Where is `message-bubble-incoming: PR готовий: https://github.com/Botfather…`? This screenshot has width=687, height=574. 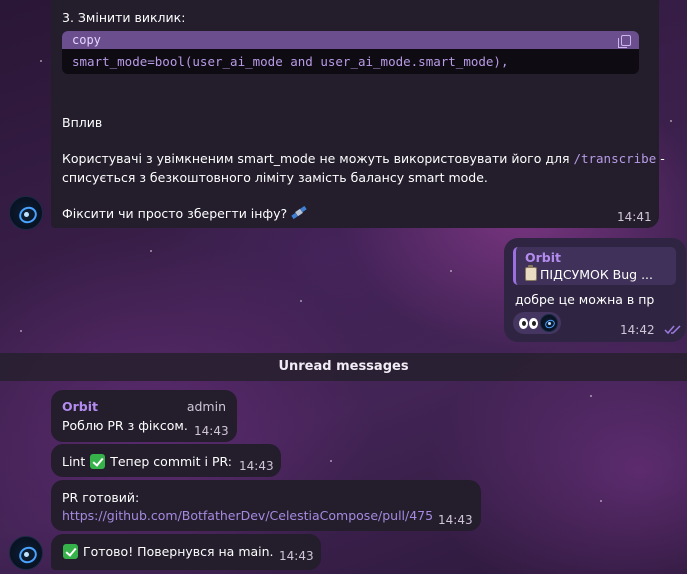 message-bubble-incoming: PR готовий: https://github.com/Botfather… is located at coordinates (266, 505).